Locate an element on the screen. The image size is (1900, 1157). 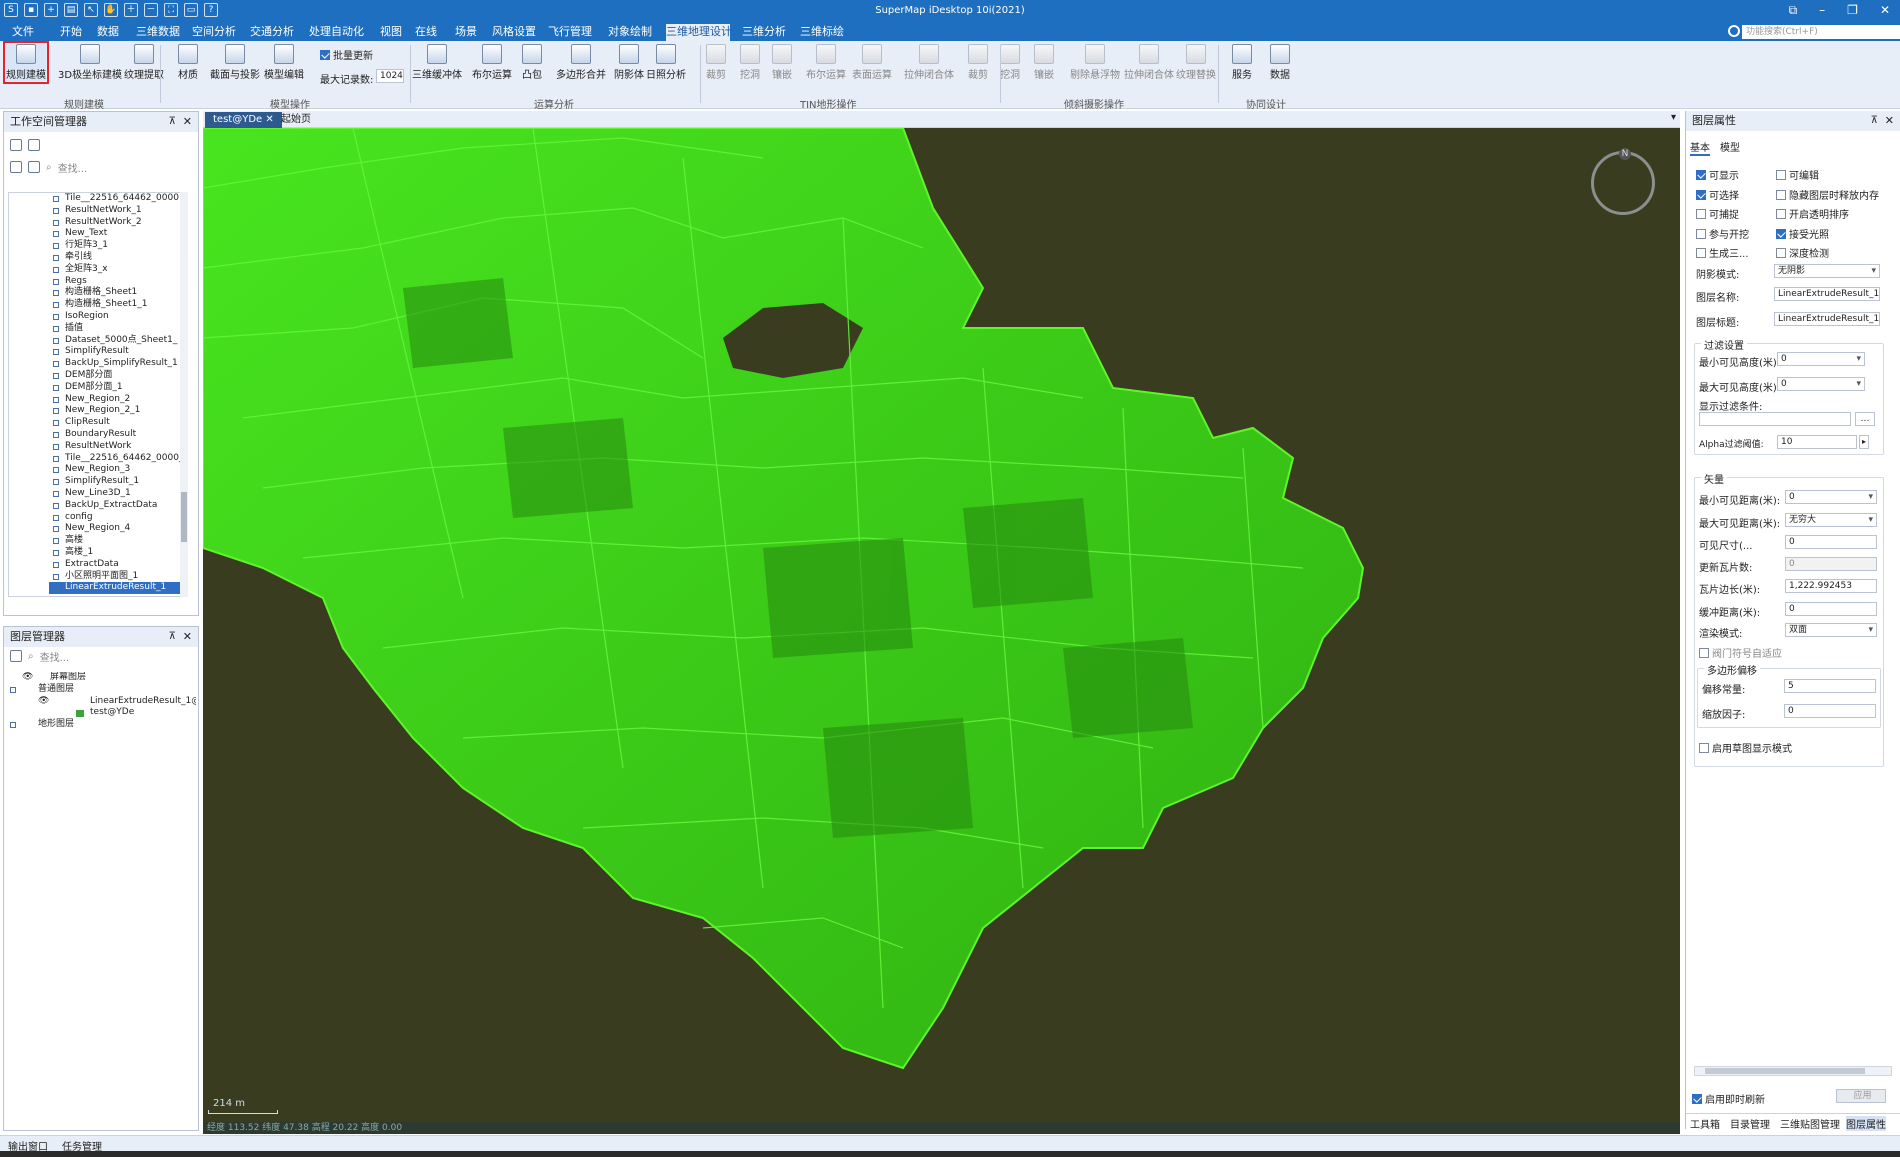
menu-tab-0: 文件 is located at coordinates (23, 32).